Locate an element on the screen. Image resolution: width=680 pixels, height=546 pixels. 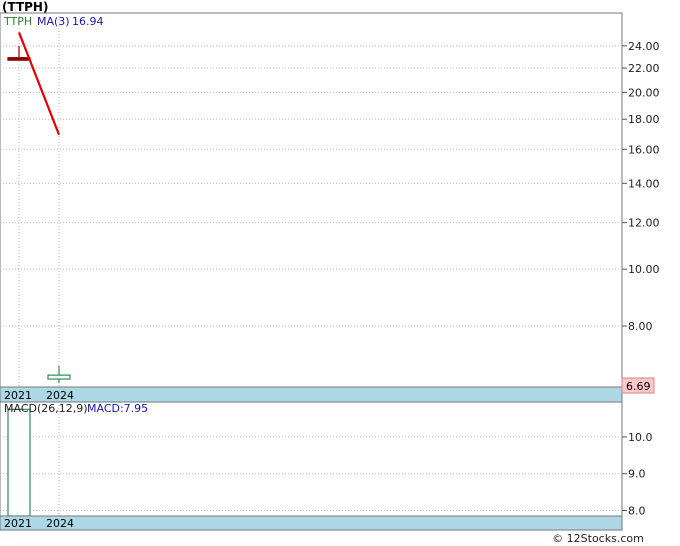
copyright-footer: © 12Stocks.com is located at coordinates (598, 538).